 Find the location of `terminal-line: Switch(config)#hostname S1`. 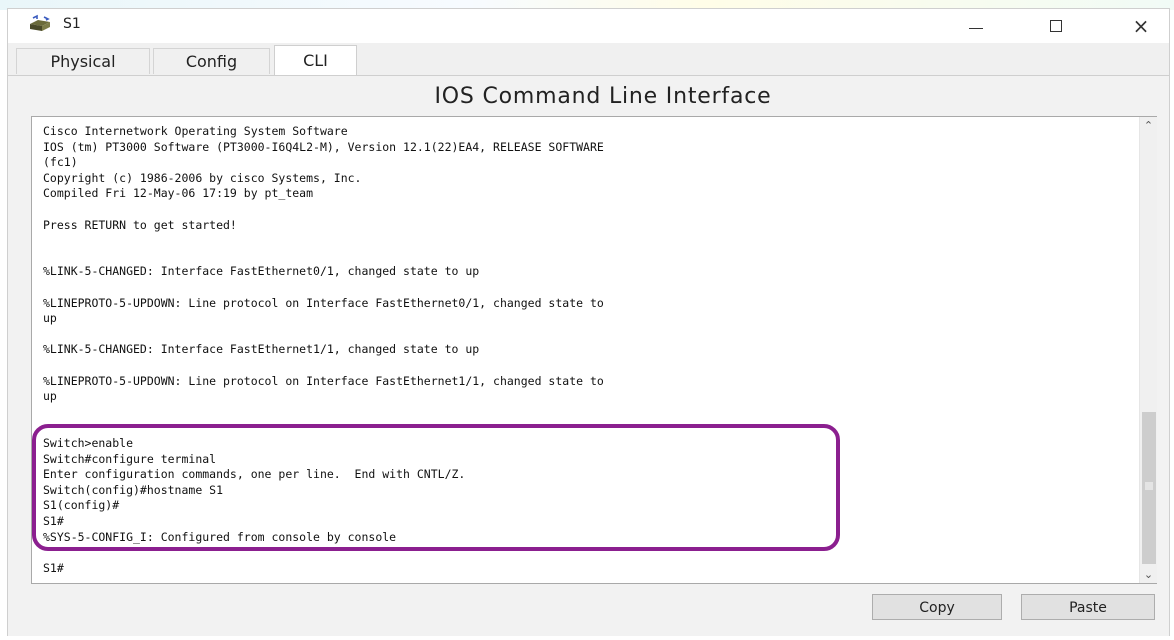

terminal-line: Switch(config)#hostname S1 is located at coordinates (133, 489).